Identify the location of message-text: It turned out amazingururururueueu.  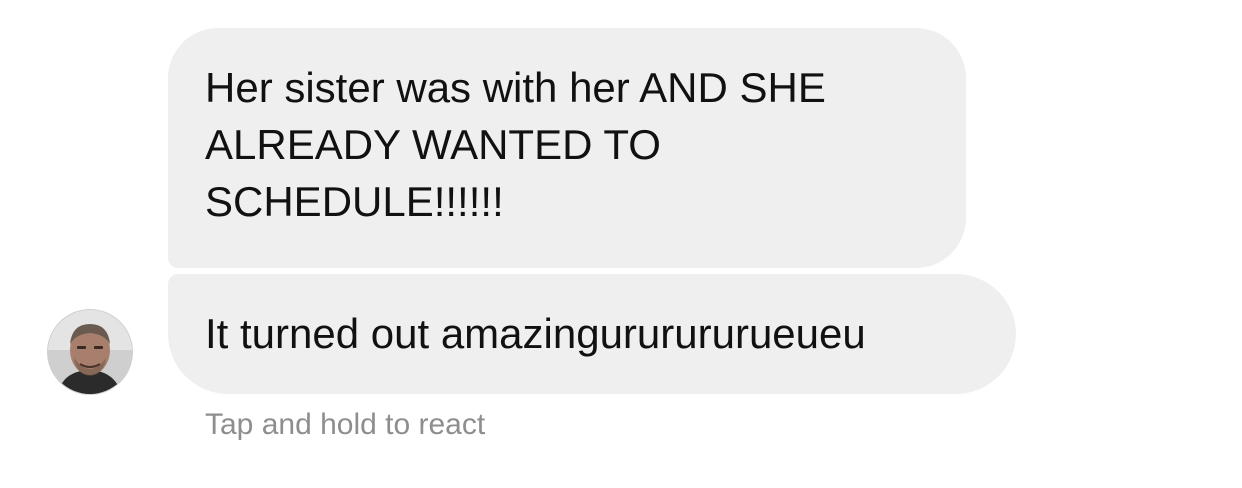
(535, 333).